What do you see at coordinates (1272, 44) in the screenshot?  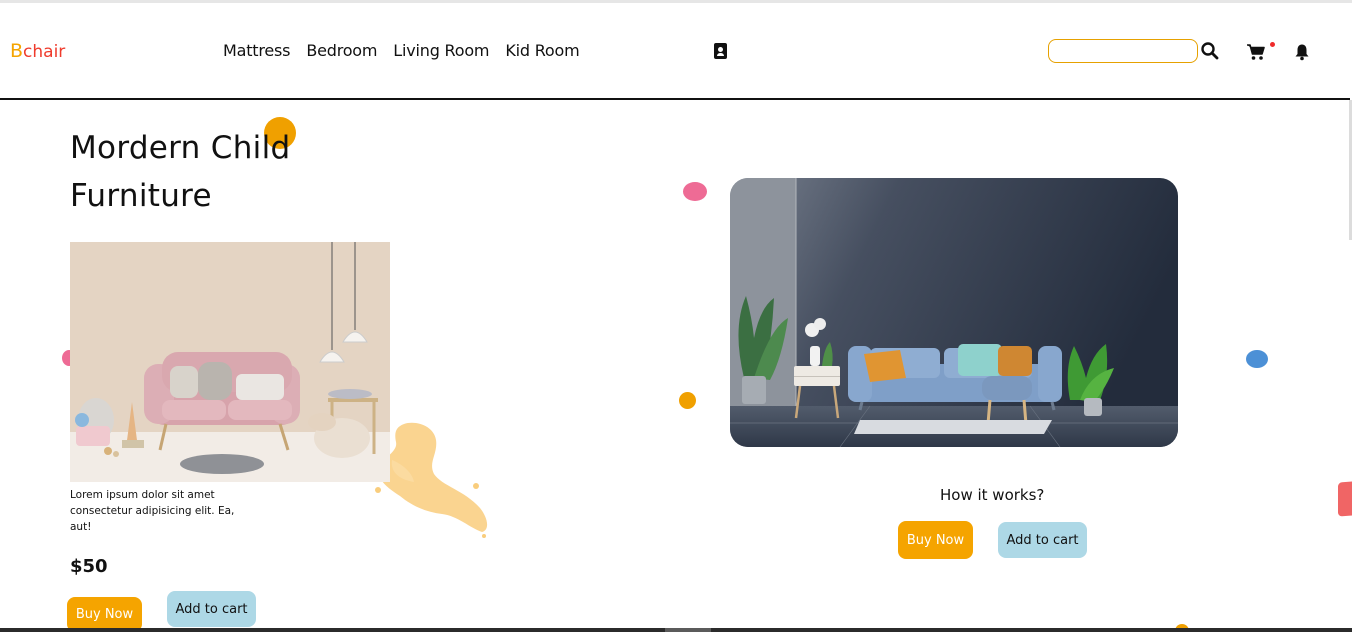 I see `cart-badge-dot` at bounding box center [1272, 44].